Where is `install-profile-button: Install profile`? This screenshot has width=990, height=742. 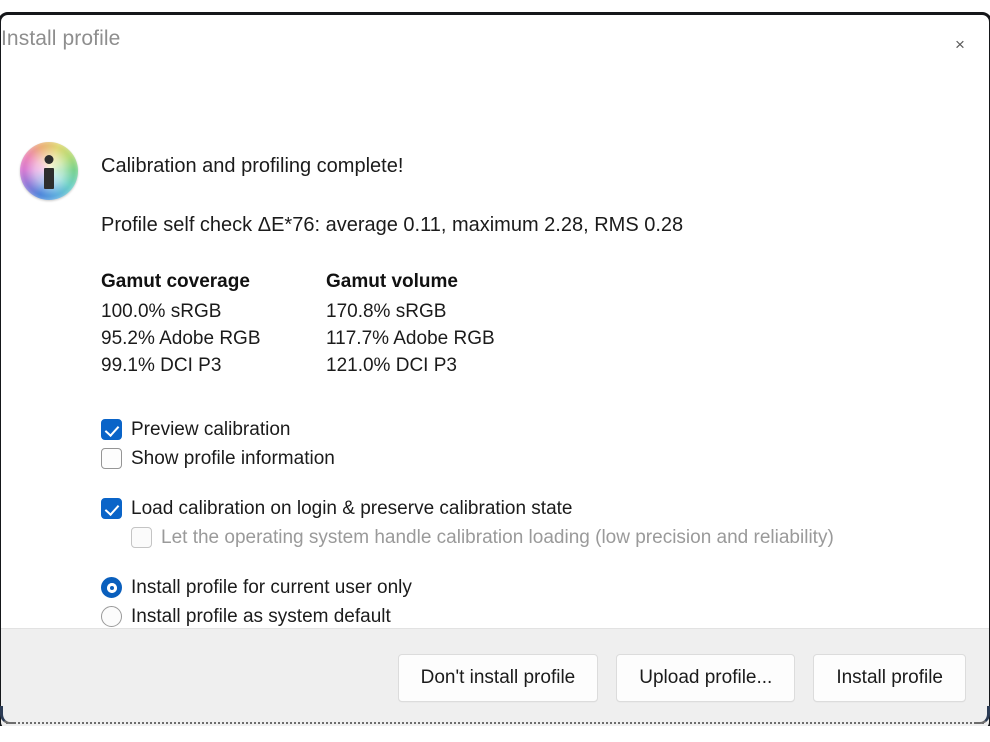 install-profile-button: Install profile is located at coordinates (889, 678).